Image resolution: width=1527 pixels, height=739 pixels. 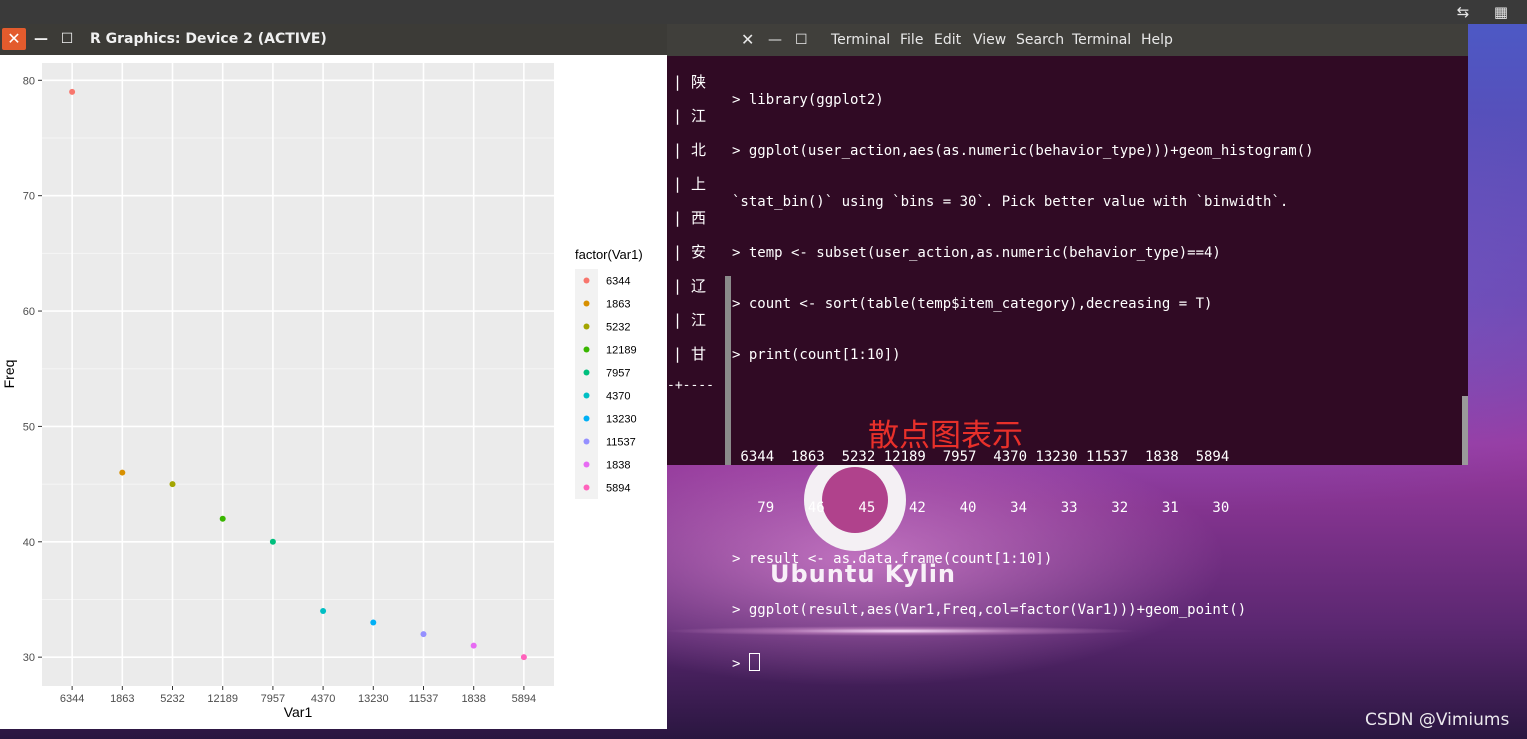 I want to click on legend-title: factor(Var1), so click(x=609, y=254).